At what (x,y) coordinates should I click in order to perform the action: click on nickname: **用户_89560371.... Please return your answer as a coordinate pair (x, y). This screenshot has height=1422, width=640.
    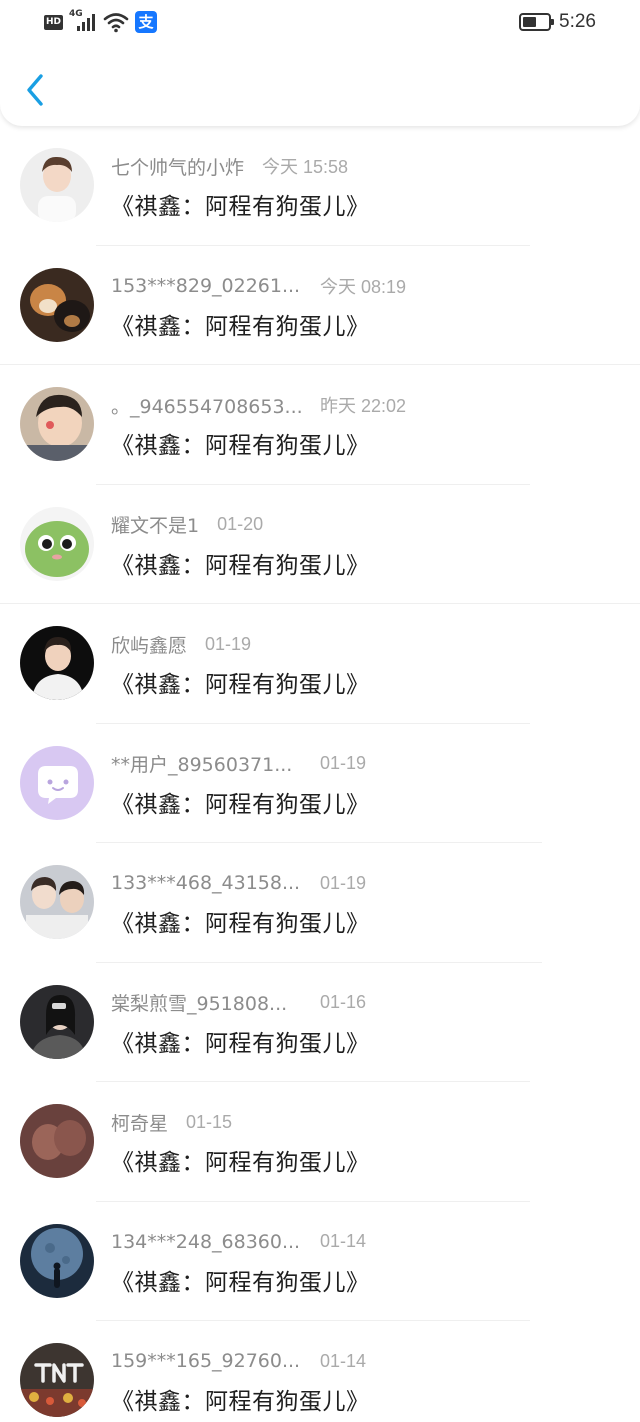
    Looking at the image, I should click on (202, 765).